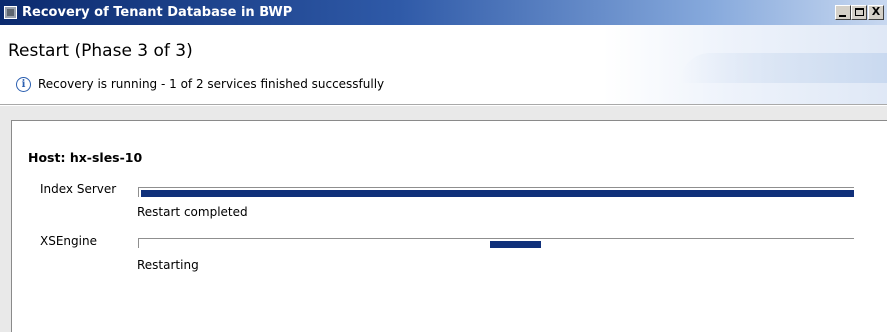 The image size is (887, 332). I want to click on minimize-button, so click(843, 12).